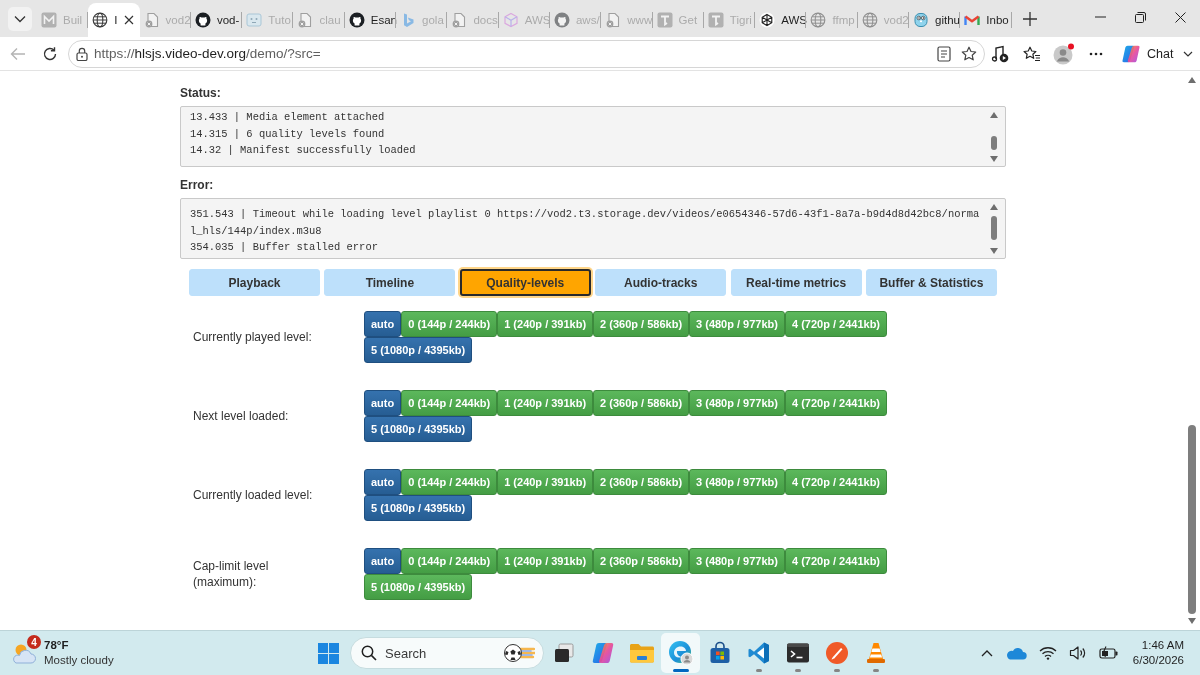 The width and height of the screenshot is (1200, 675). Describe the element at coordinates (935, 20) in the screenshot. I see `browser-tab: githu` at that location.